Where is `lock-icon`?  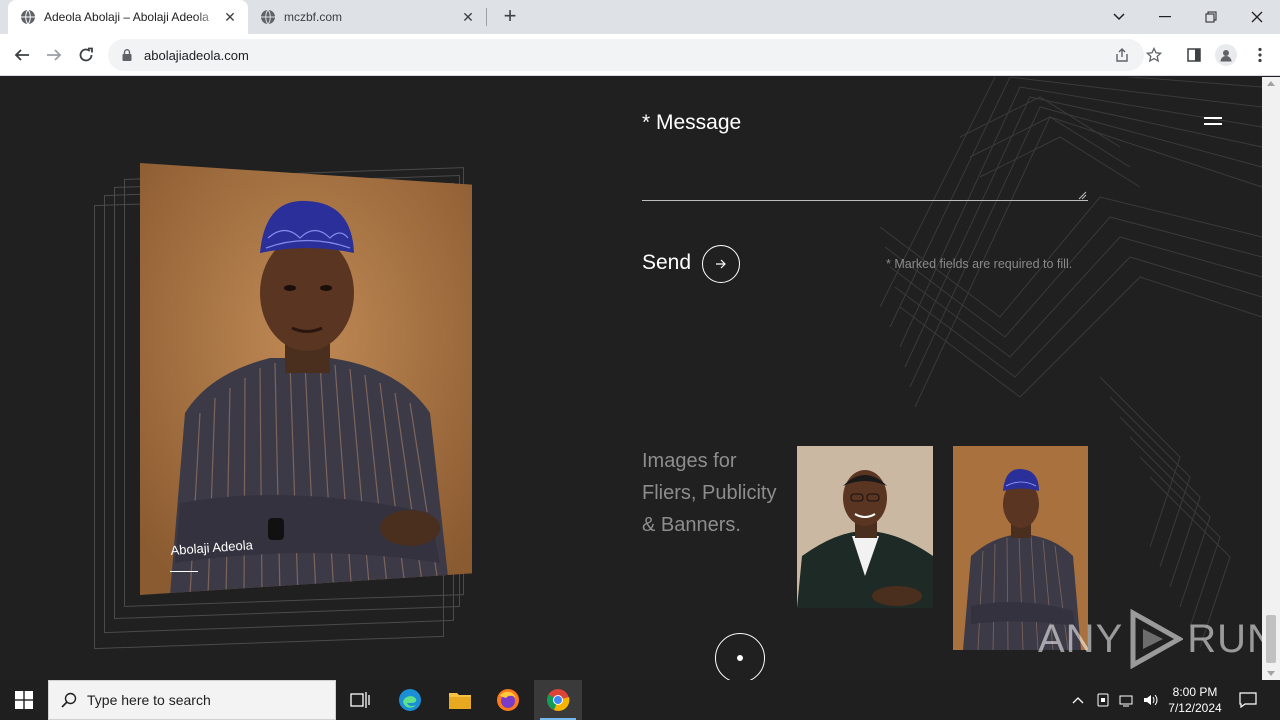 lock-icon is located at coordinates (127, 55).